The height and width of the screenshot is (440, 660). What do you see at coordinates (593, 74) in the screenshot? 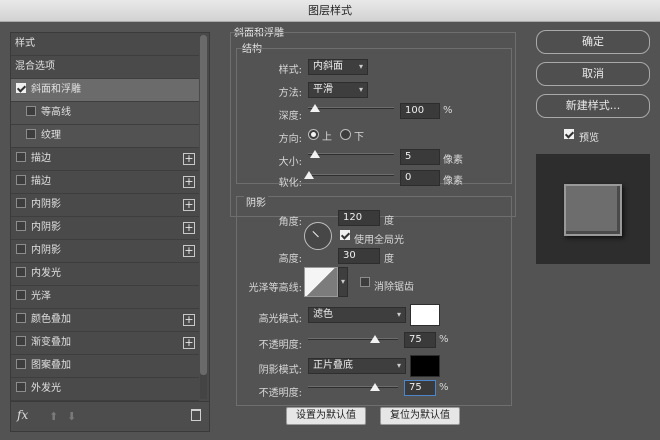
I see `cancel-button: 取消` at bounding box center [593, 74].